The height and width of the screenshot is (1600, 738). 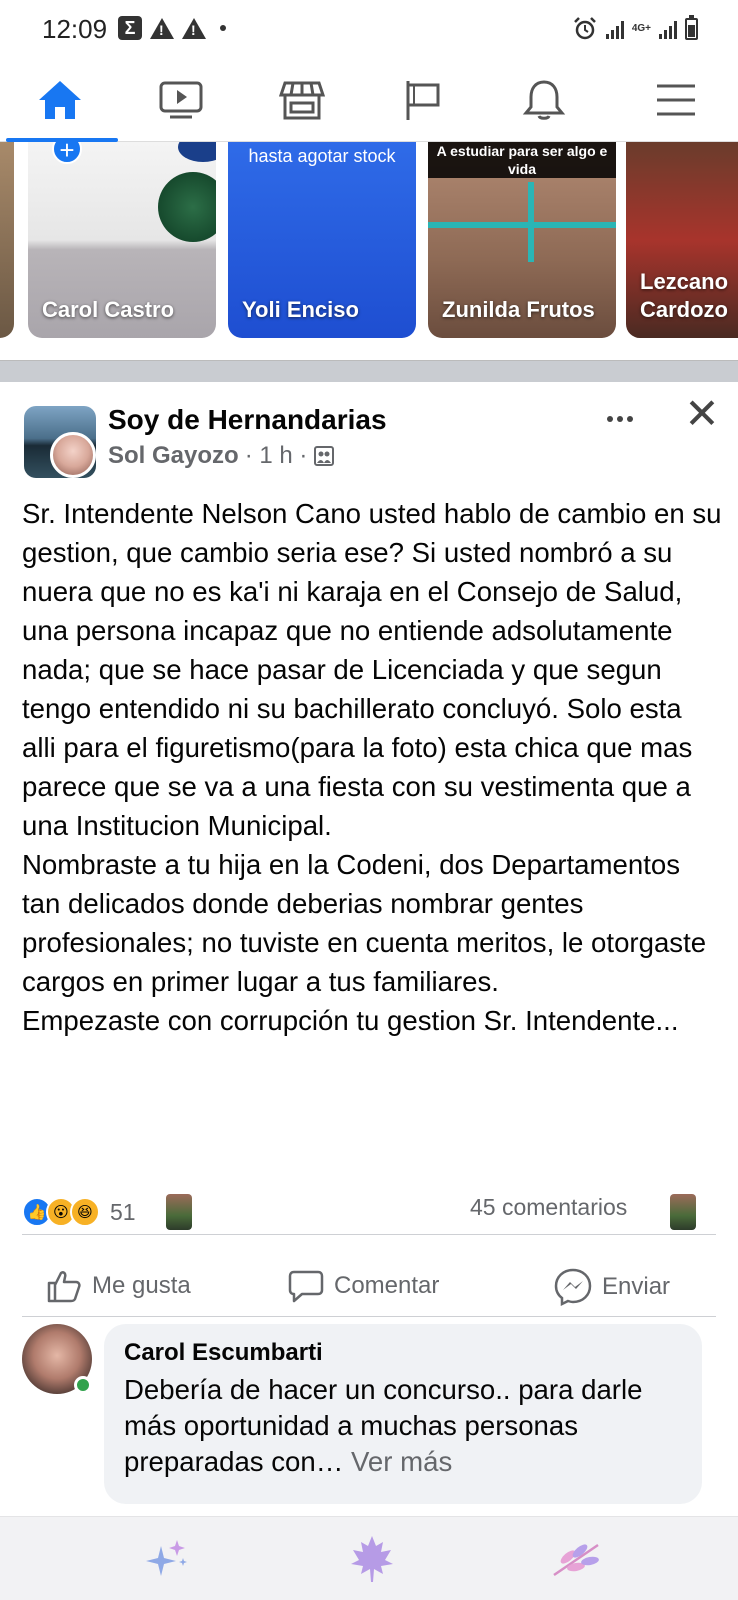 I want to click on bell-icon, so click(x=544, y=100).